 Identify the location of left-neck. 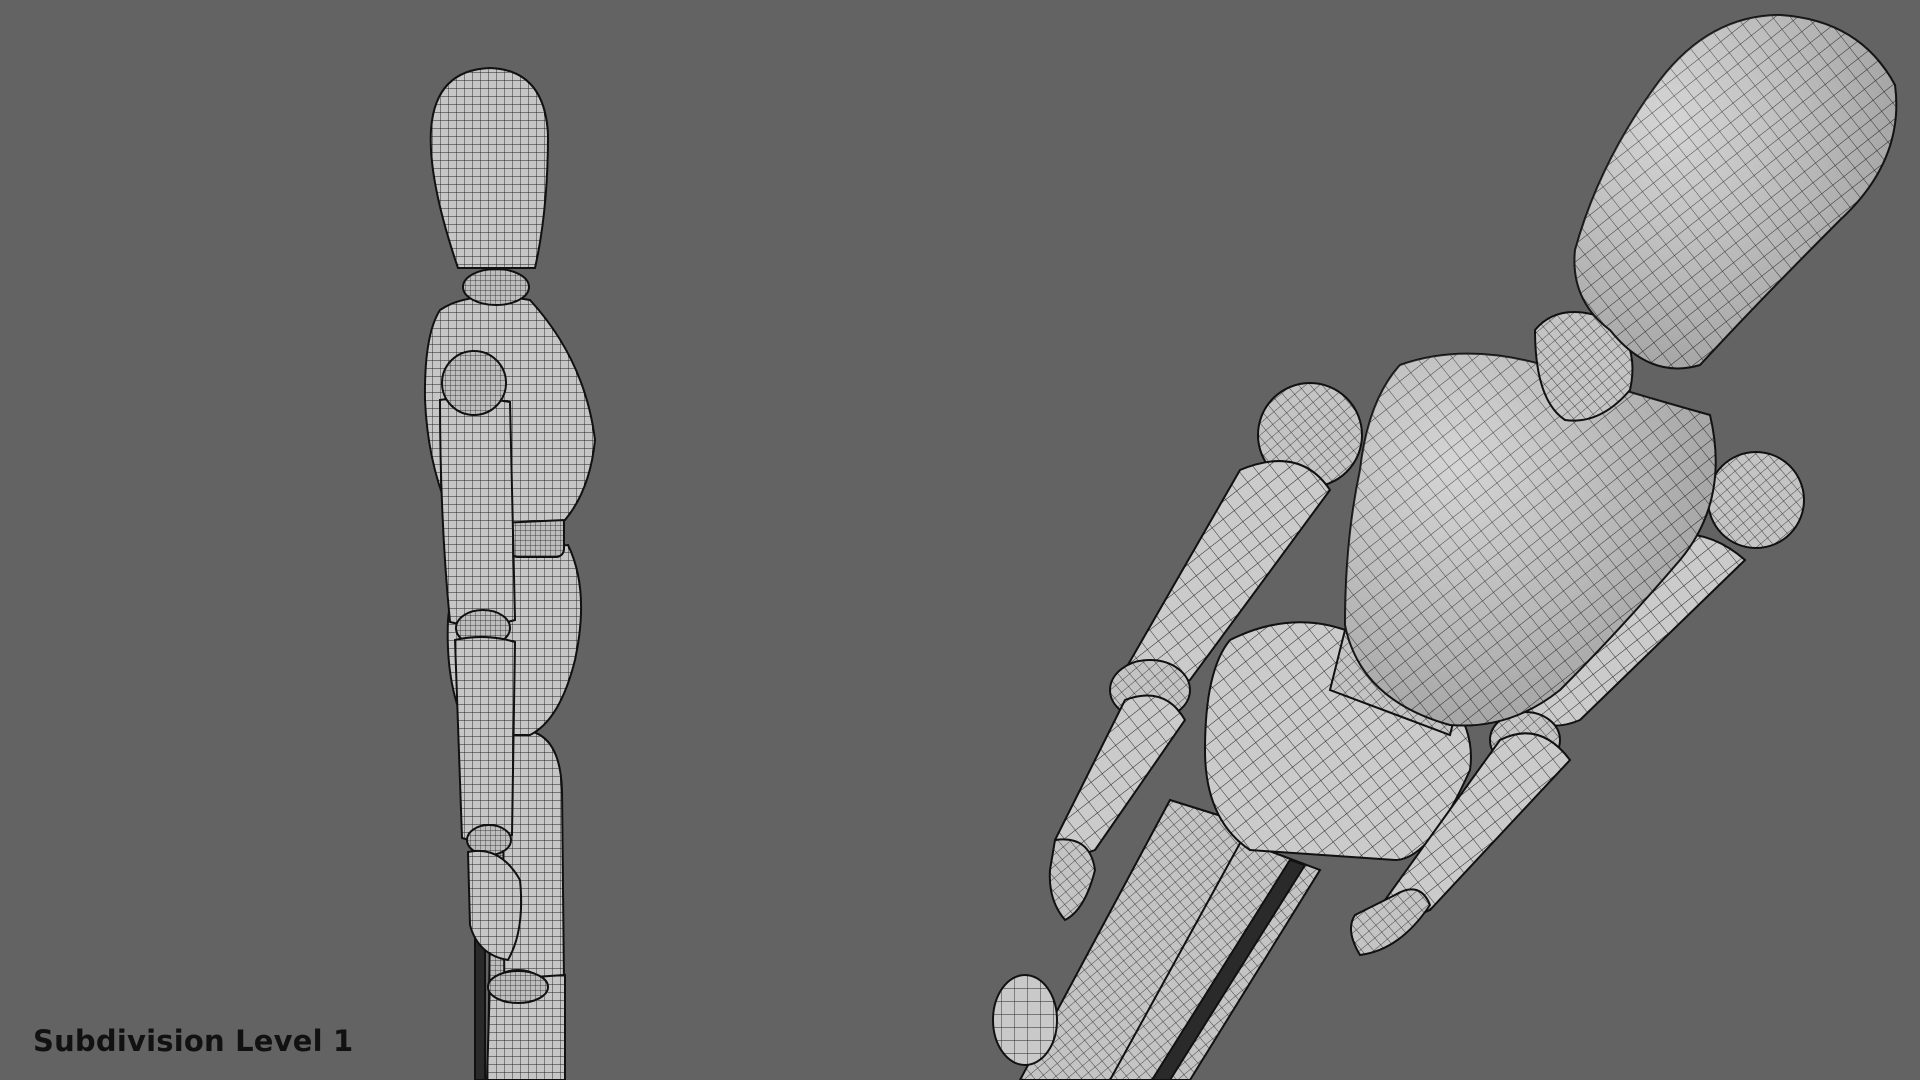
(496, 287).